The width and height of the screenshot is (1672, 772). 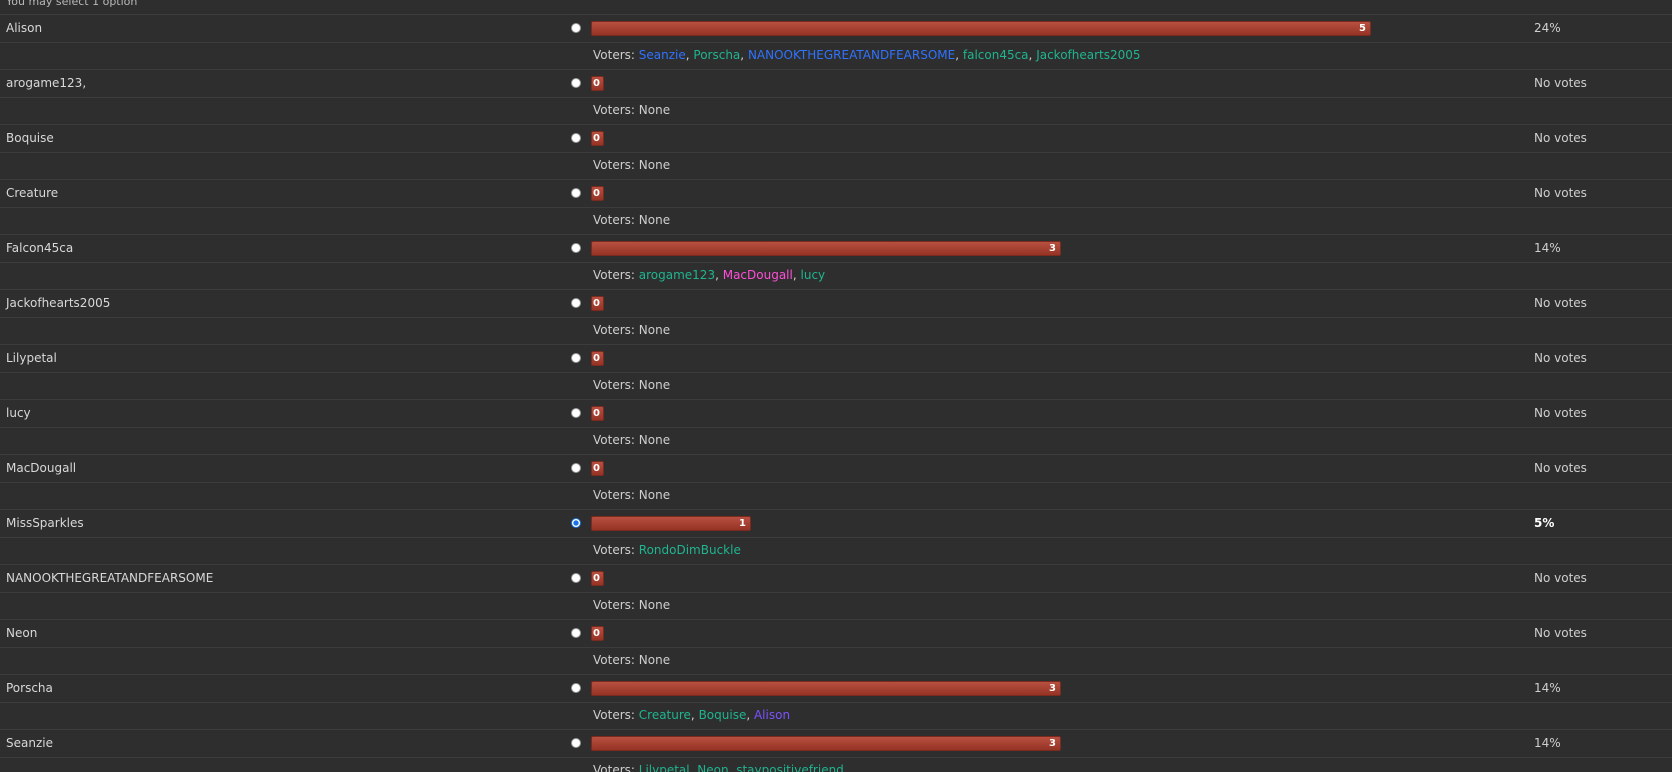 What do you see at coordinates (665, 715) in the screenshot?
I see `voter-link: Creature` at bounding box center [665, 715].